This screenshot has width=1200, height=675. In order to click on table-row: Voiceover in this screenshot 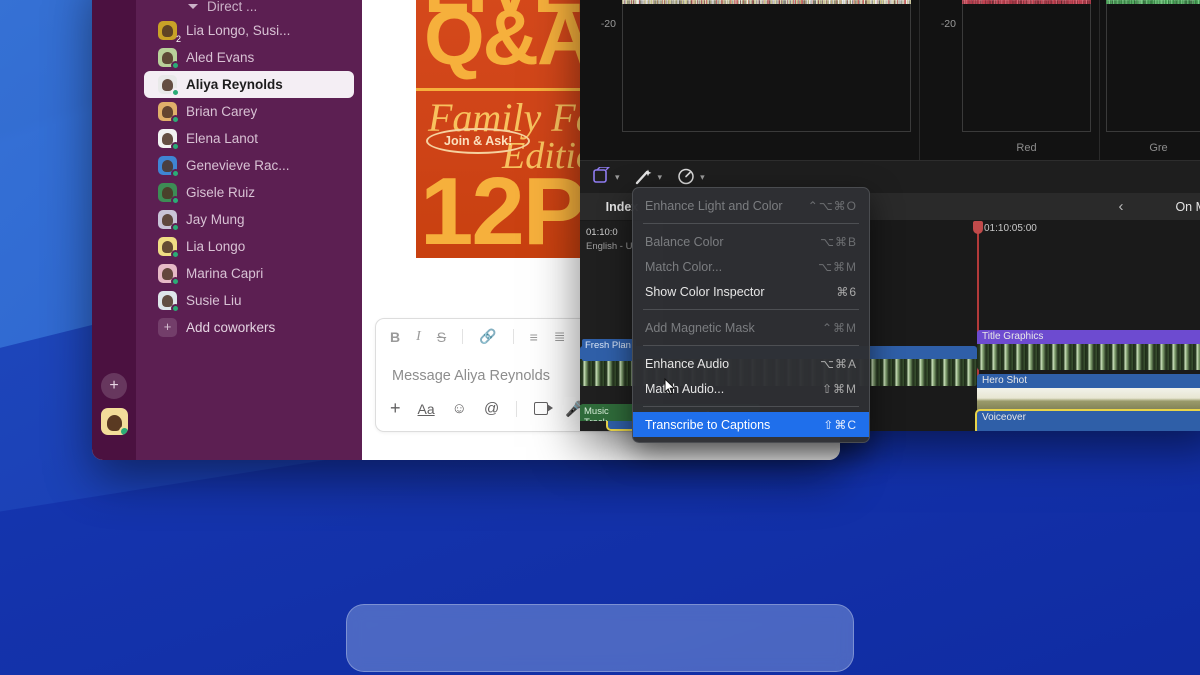, I will do `click(1087, 420)`.